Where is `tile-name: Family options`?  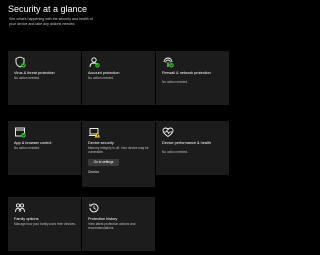
tile-name: Family options is located at coordinates (26, 219).